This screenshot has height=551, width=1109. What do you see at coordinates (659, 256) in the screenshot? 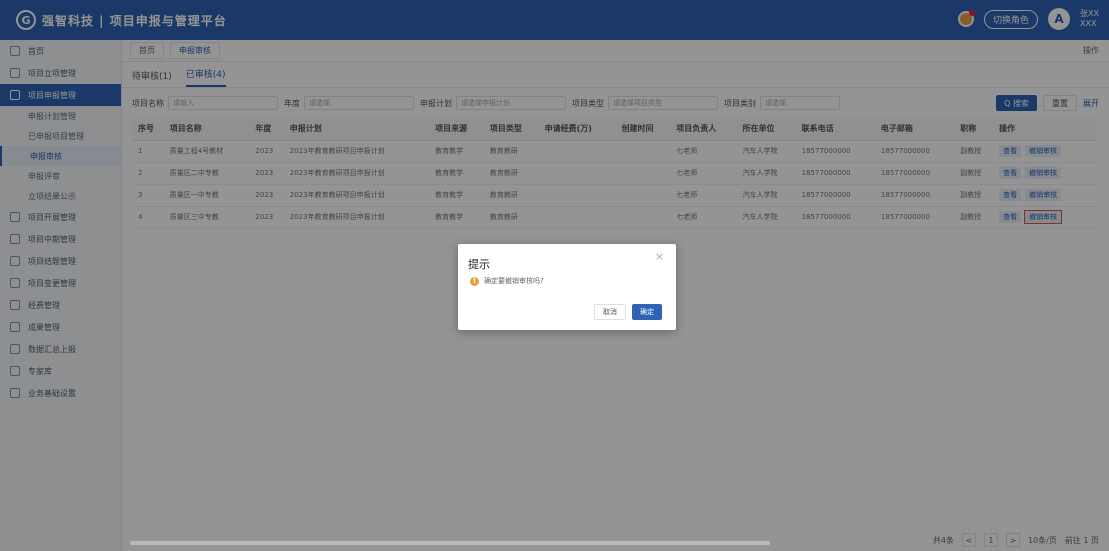
I see `close-icon: ×` at bounding box center [659, 256].